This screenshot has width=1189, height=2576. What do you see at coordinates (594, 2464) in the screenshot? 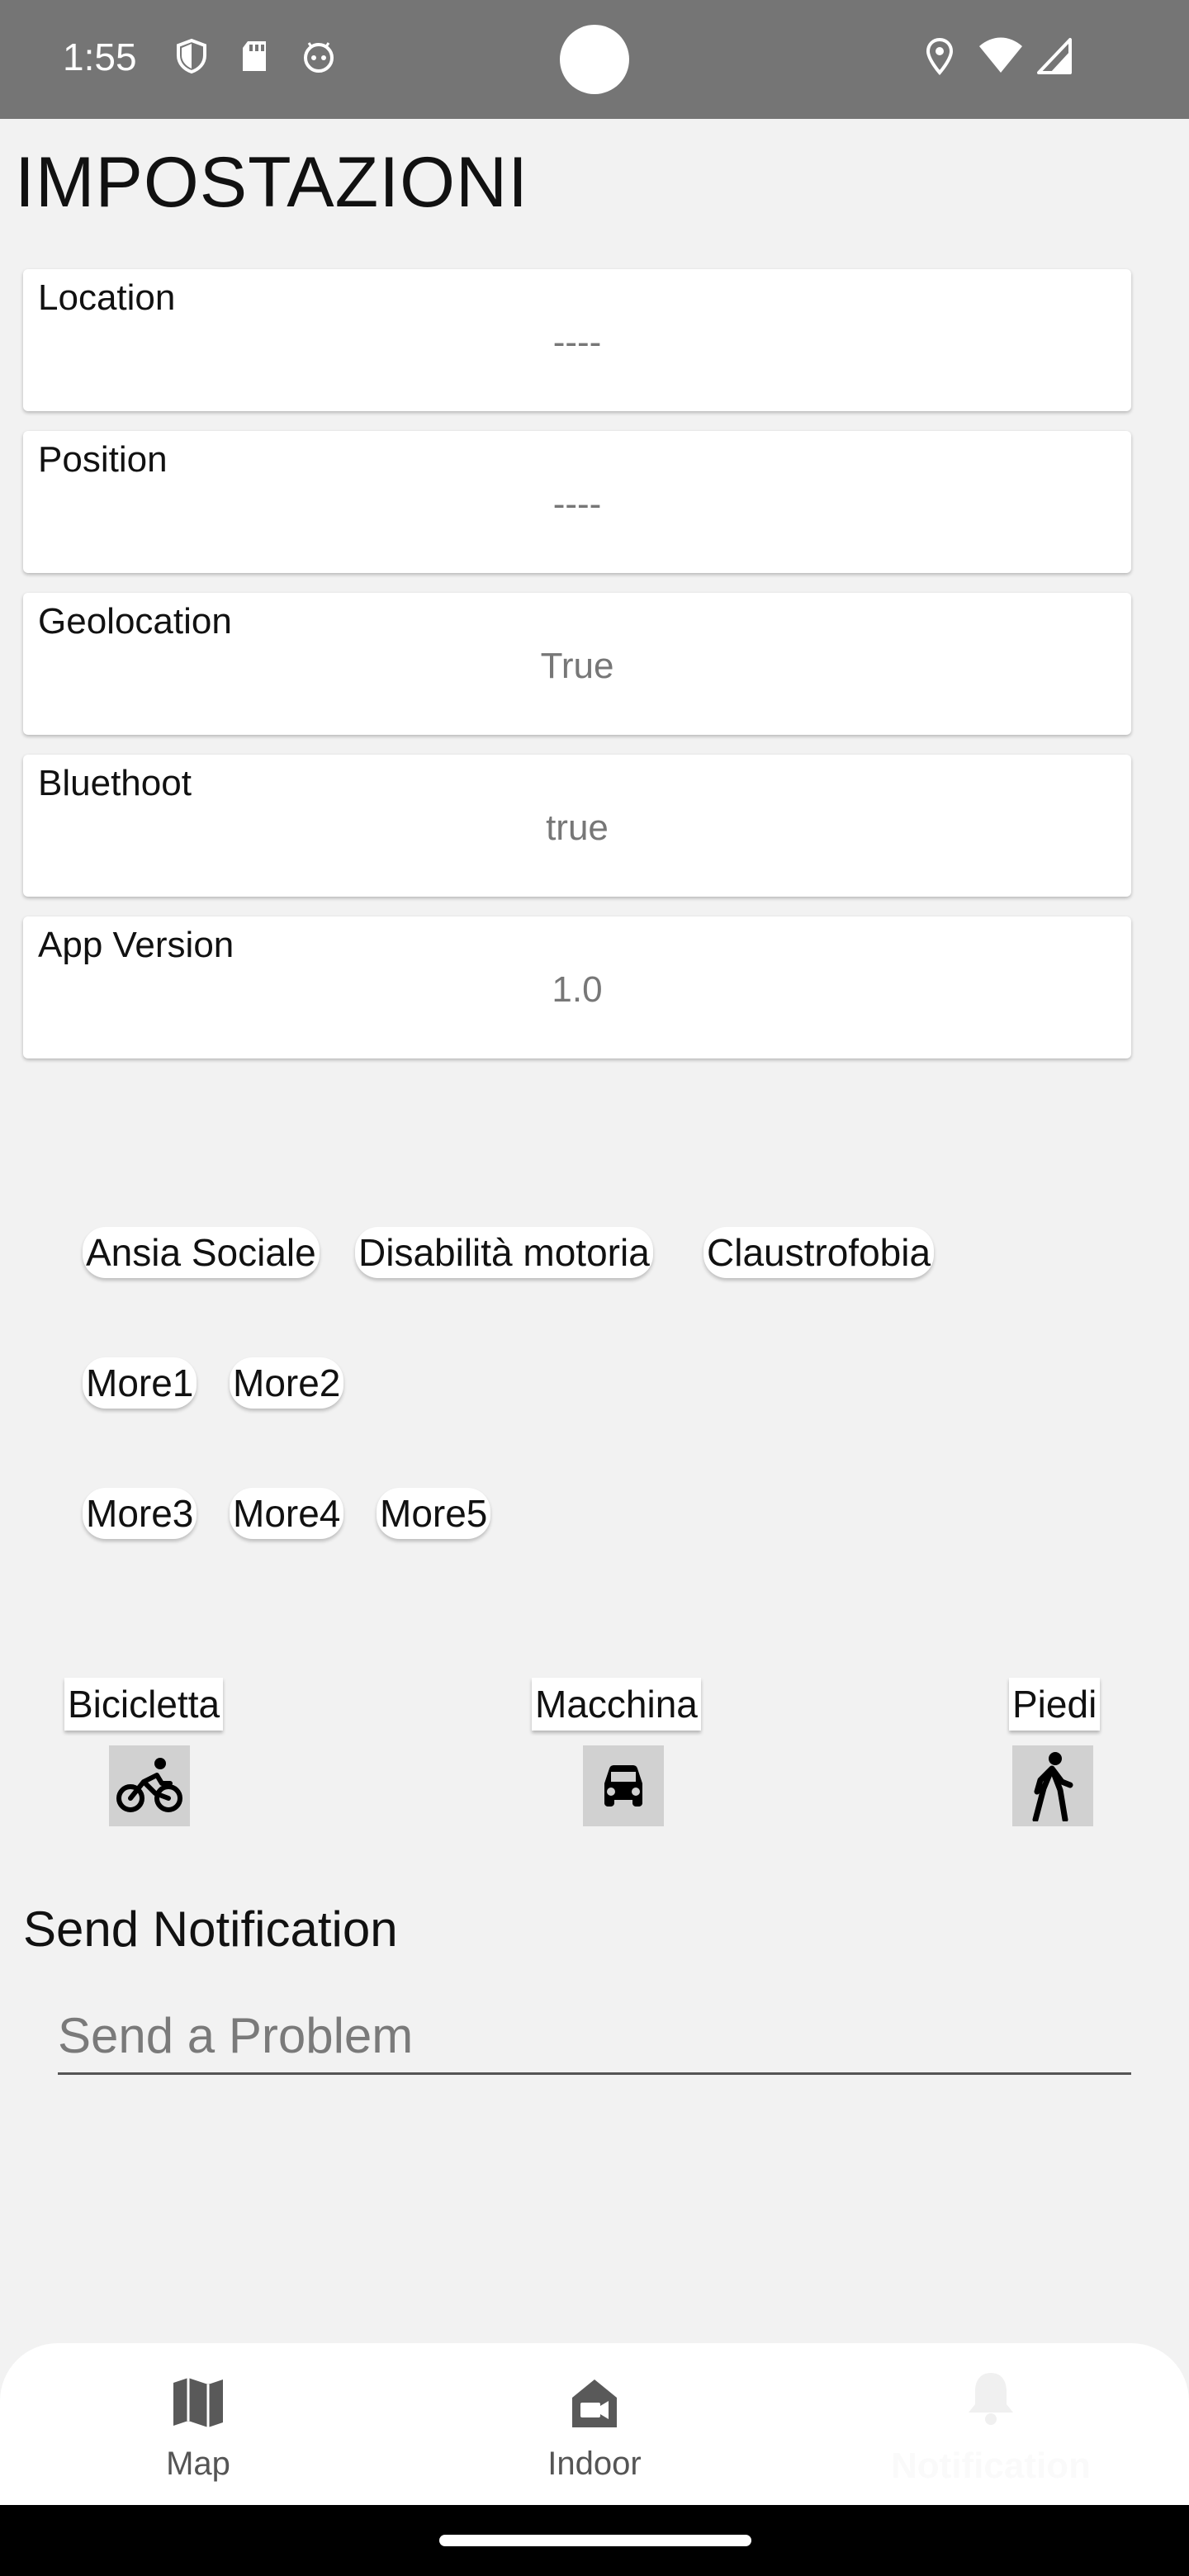
I see `nav-label-indoor: Indoor` at bounding box center [594, 2464].